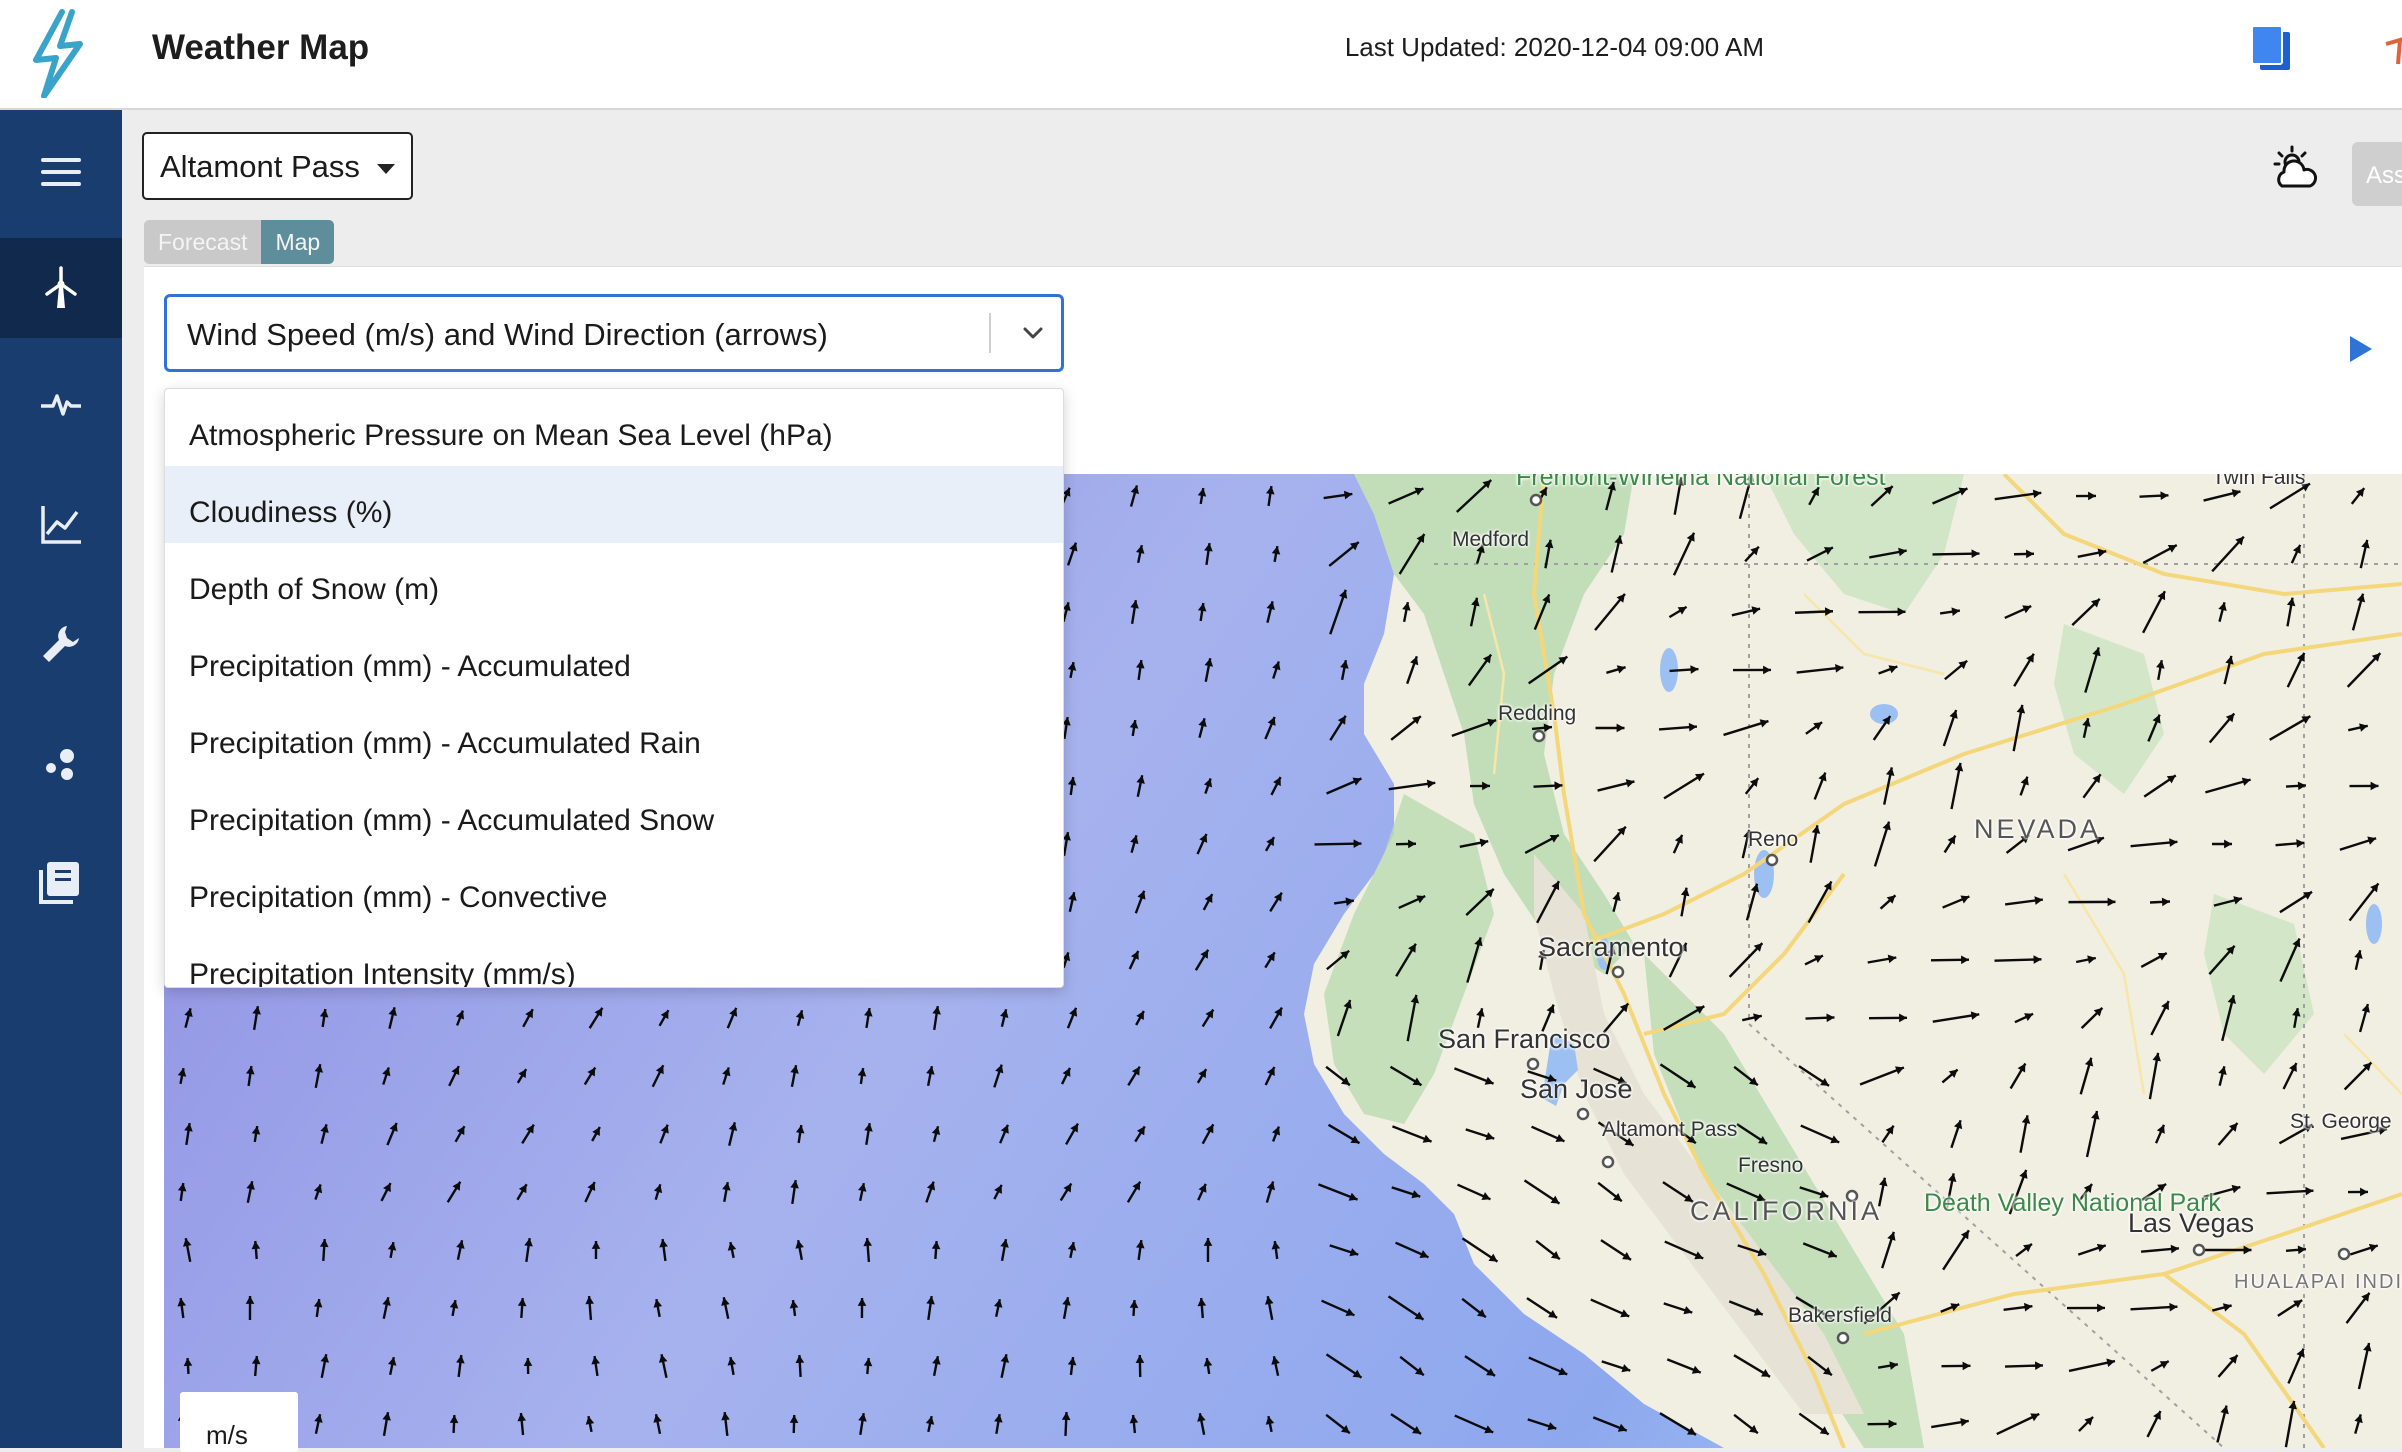 Image resolution: width=2402 pixels, height=1452 pixels. I want to click on map-label-reno: Reno, so click(1773, 840).